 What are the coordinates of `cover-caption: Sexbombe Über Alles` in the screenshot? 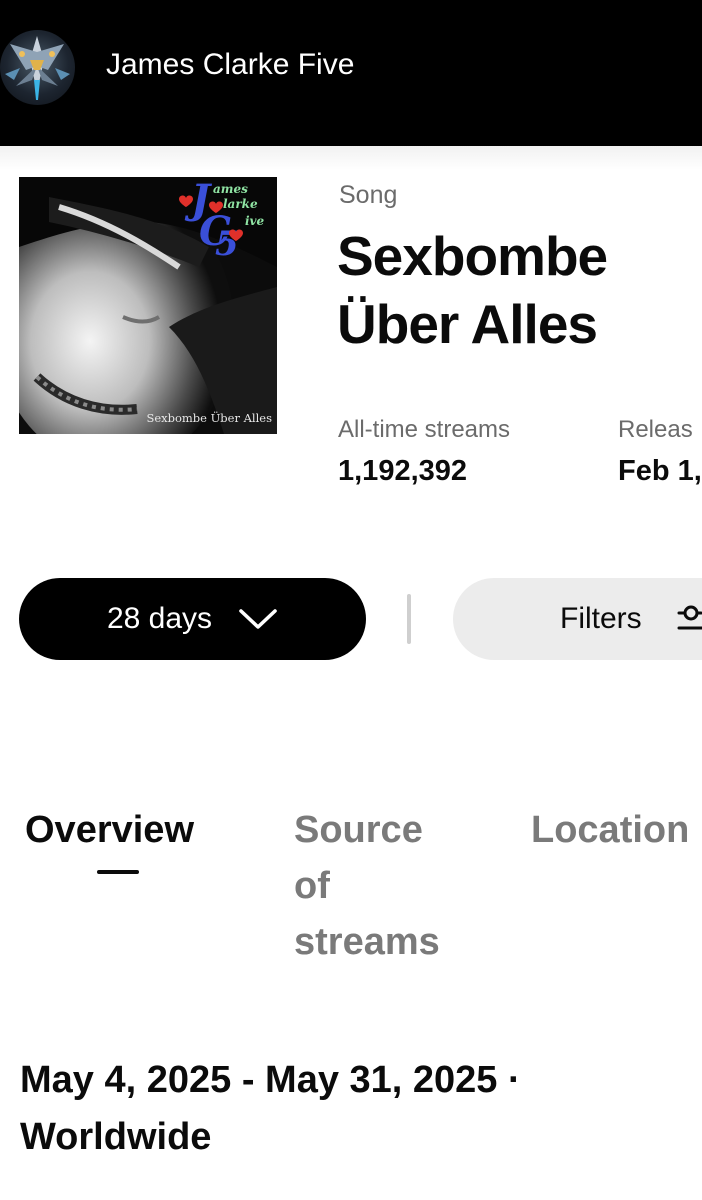 It's located at (209, 418).